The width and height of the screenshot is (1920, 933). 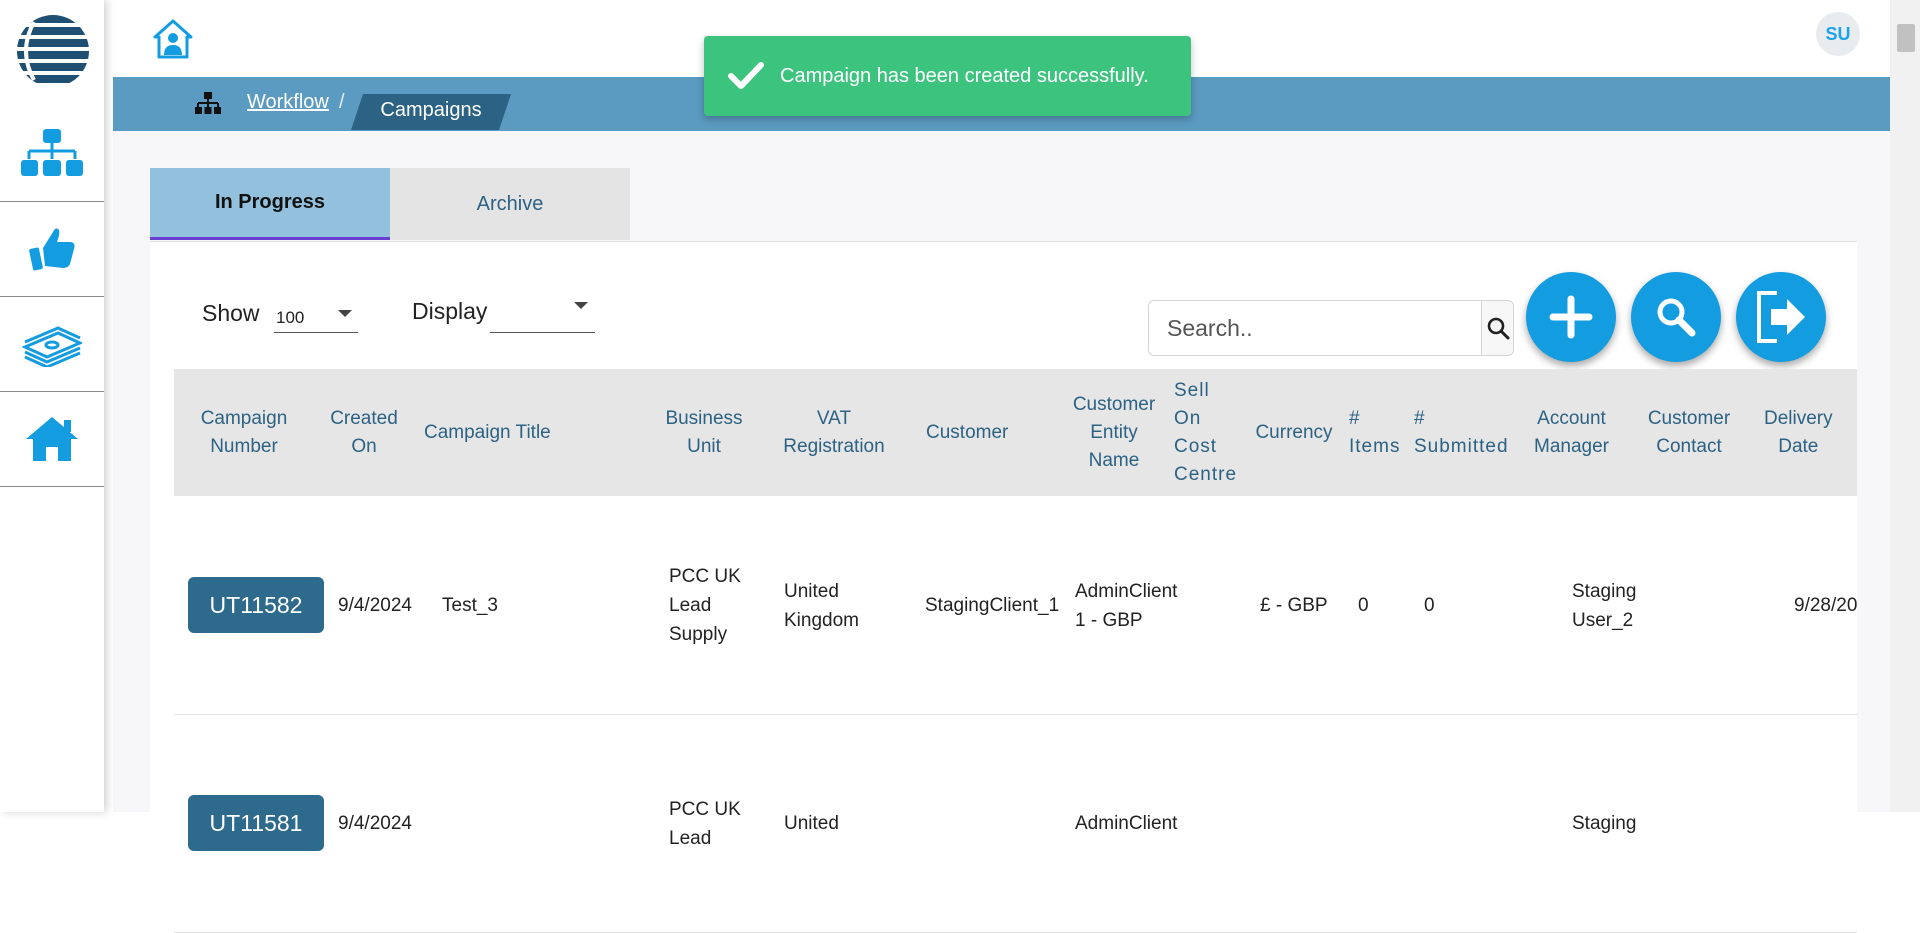 What do you see at coordinates (1604, 823) in the screenshot?
I see `account-manager-cell: Staging` at bounding box center [1604, 823].